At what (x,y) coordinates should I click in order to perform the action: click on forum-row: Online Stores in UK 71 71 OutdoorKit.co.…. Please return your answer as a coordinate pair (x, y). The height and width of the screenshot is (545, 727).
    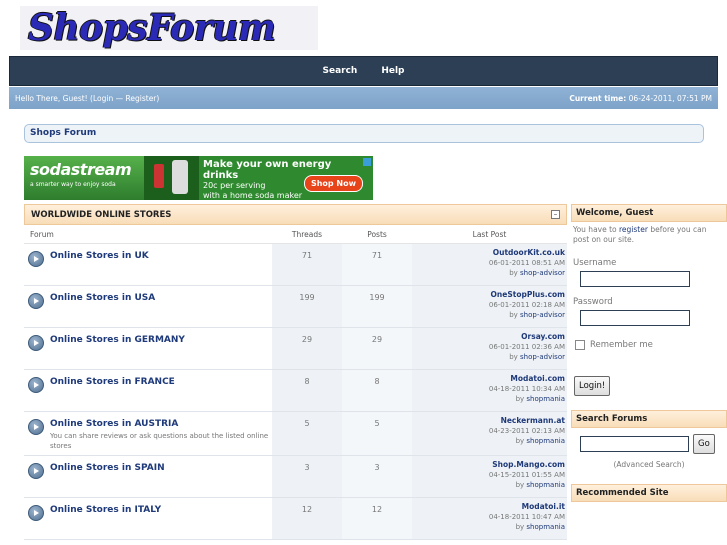
    Looking at the image, I should click on (295, 265).